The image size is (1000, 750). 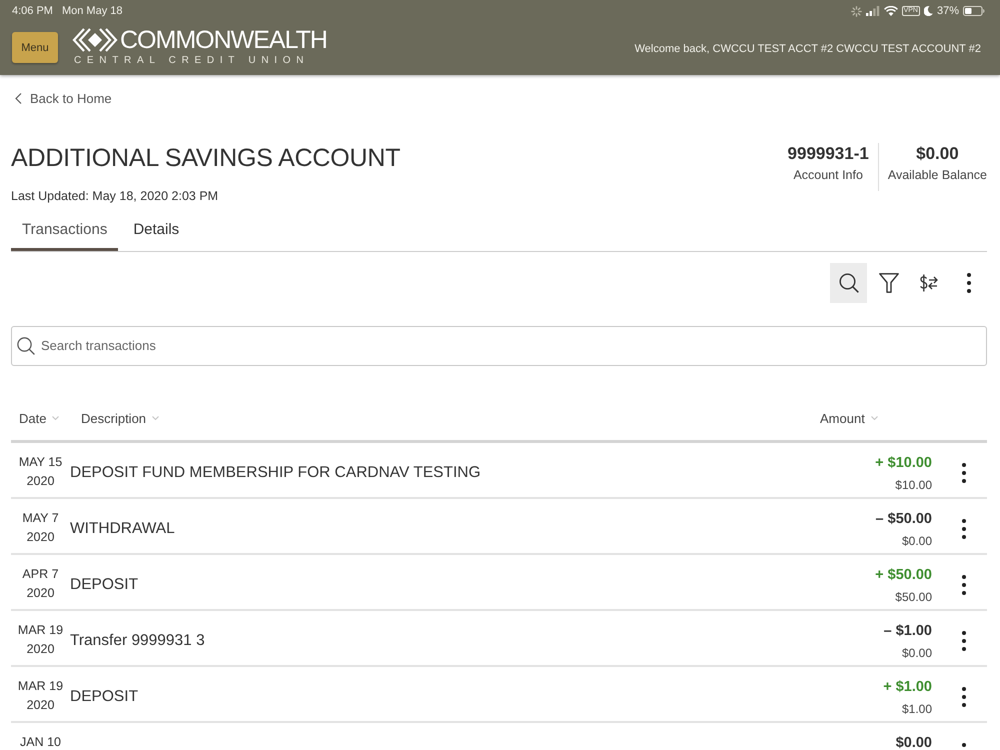 What do you see at coordinates (40, 583) in the screenshot?
I see `date-cell-text: APR 7 2020` at bounding box center [40, 583].